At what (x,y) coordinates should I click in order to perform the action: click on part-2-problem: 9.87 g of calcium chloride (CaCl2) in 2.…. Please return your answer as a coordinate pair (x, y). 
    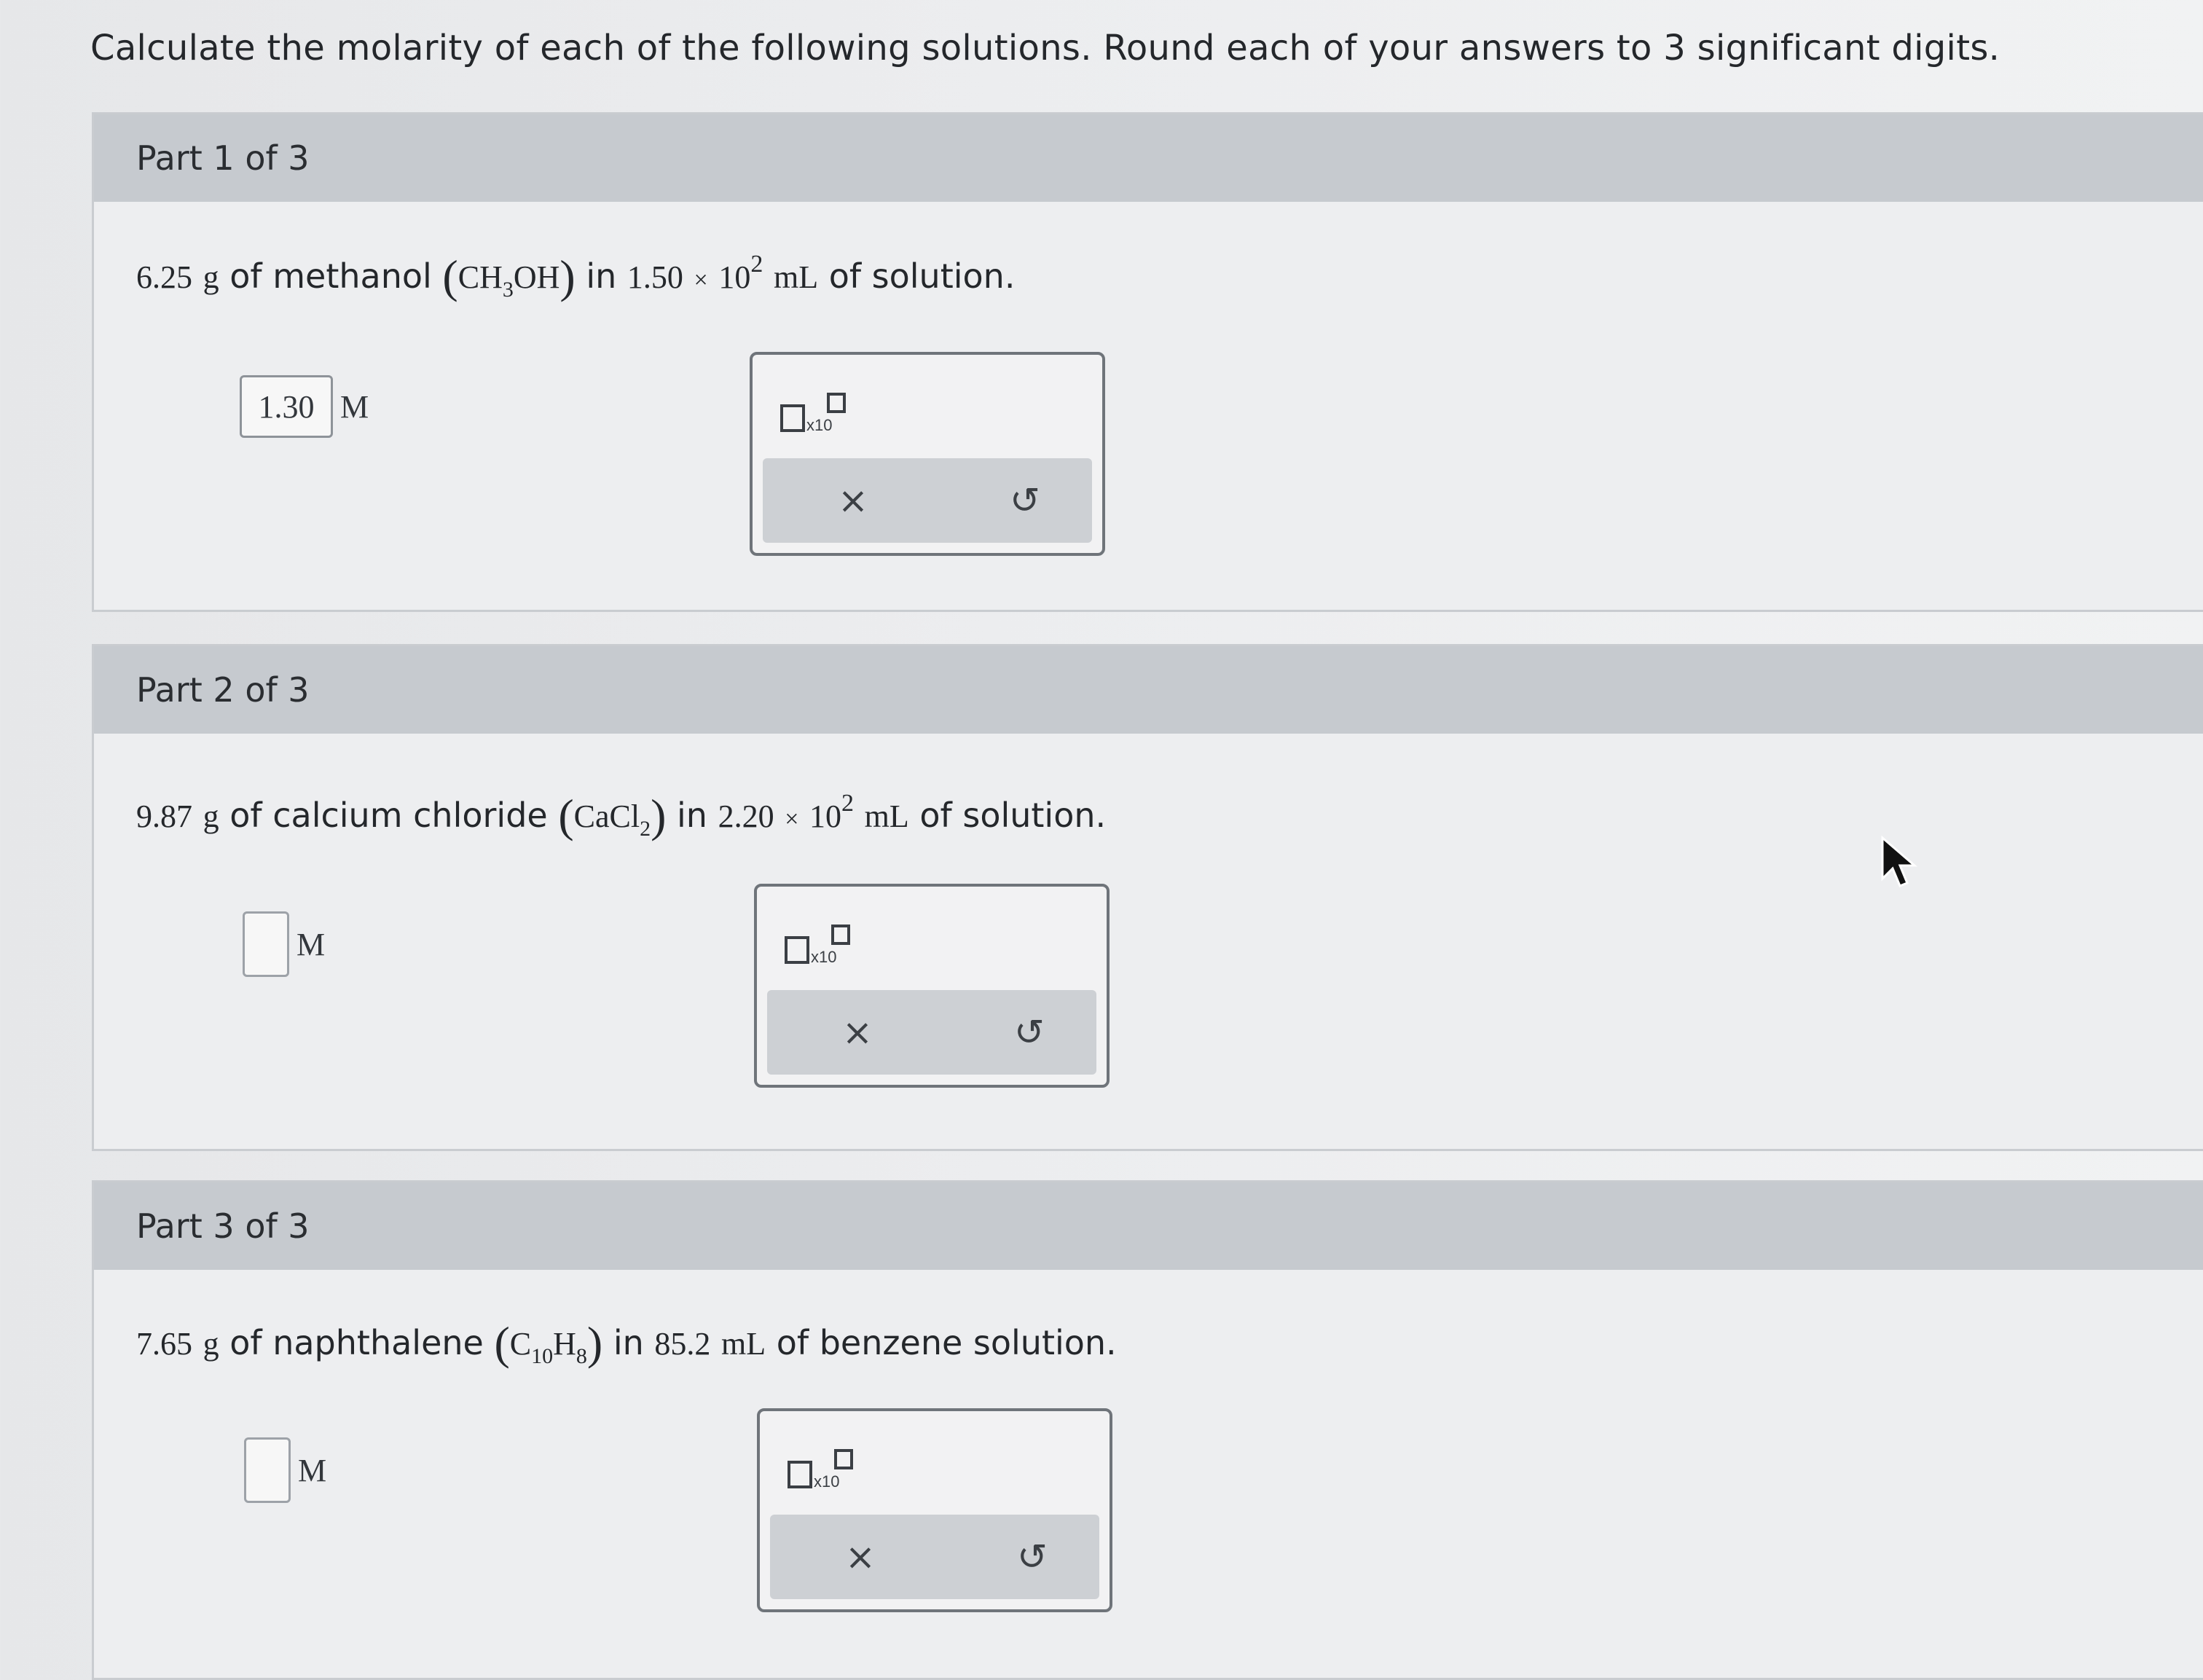
    Looking at the image, I should click on (621, 816).